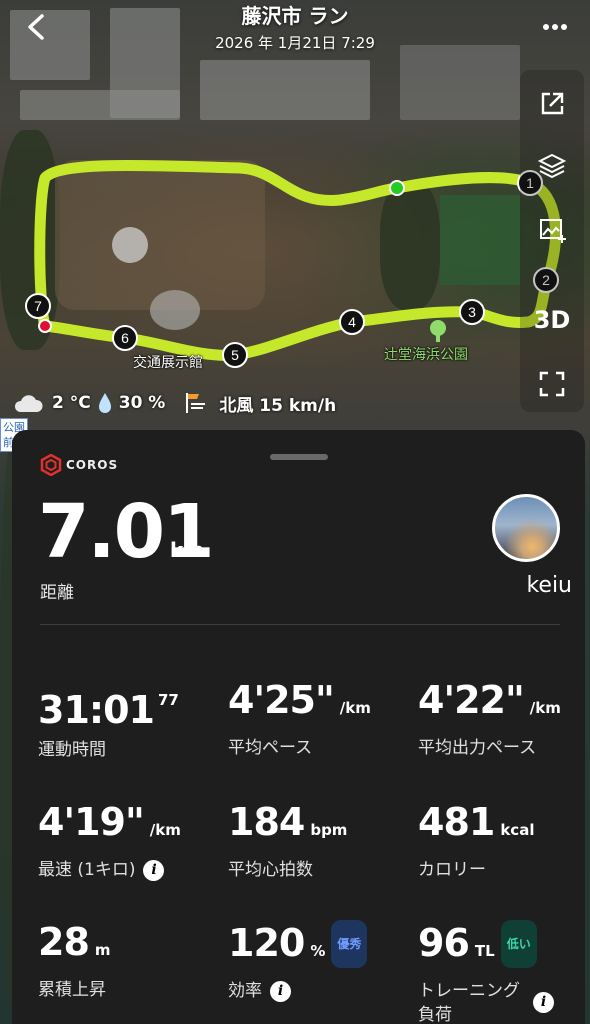  I want to click on training-load-badge: 低い, so click(518, 944).